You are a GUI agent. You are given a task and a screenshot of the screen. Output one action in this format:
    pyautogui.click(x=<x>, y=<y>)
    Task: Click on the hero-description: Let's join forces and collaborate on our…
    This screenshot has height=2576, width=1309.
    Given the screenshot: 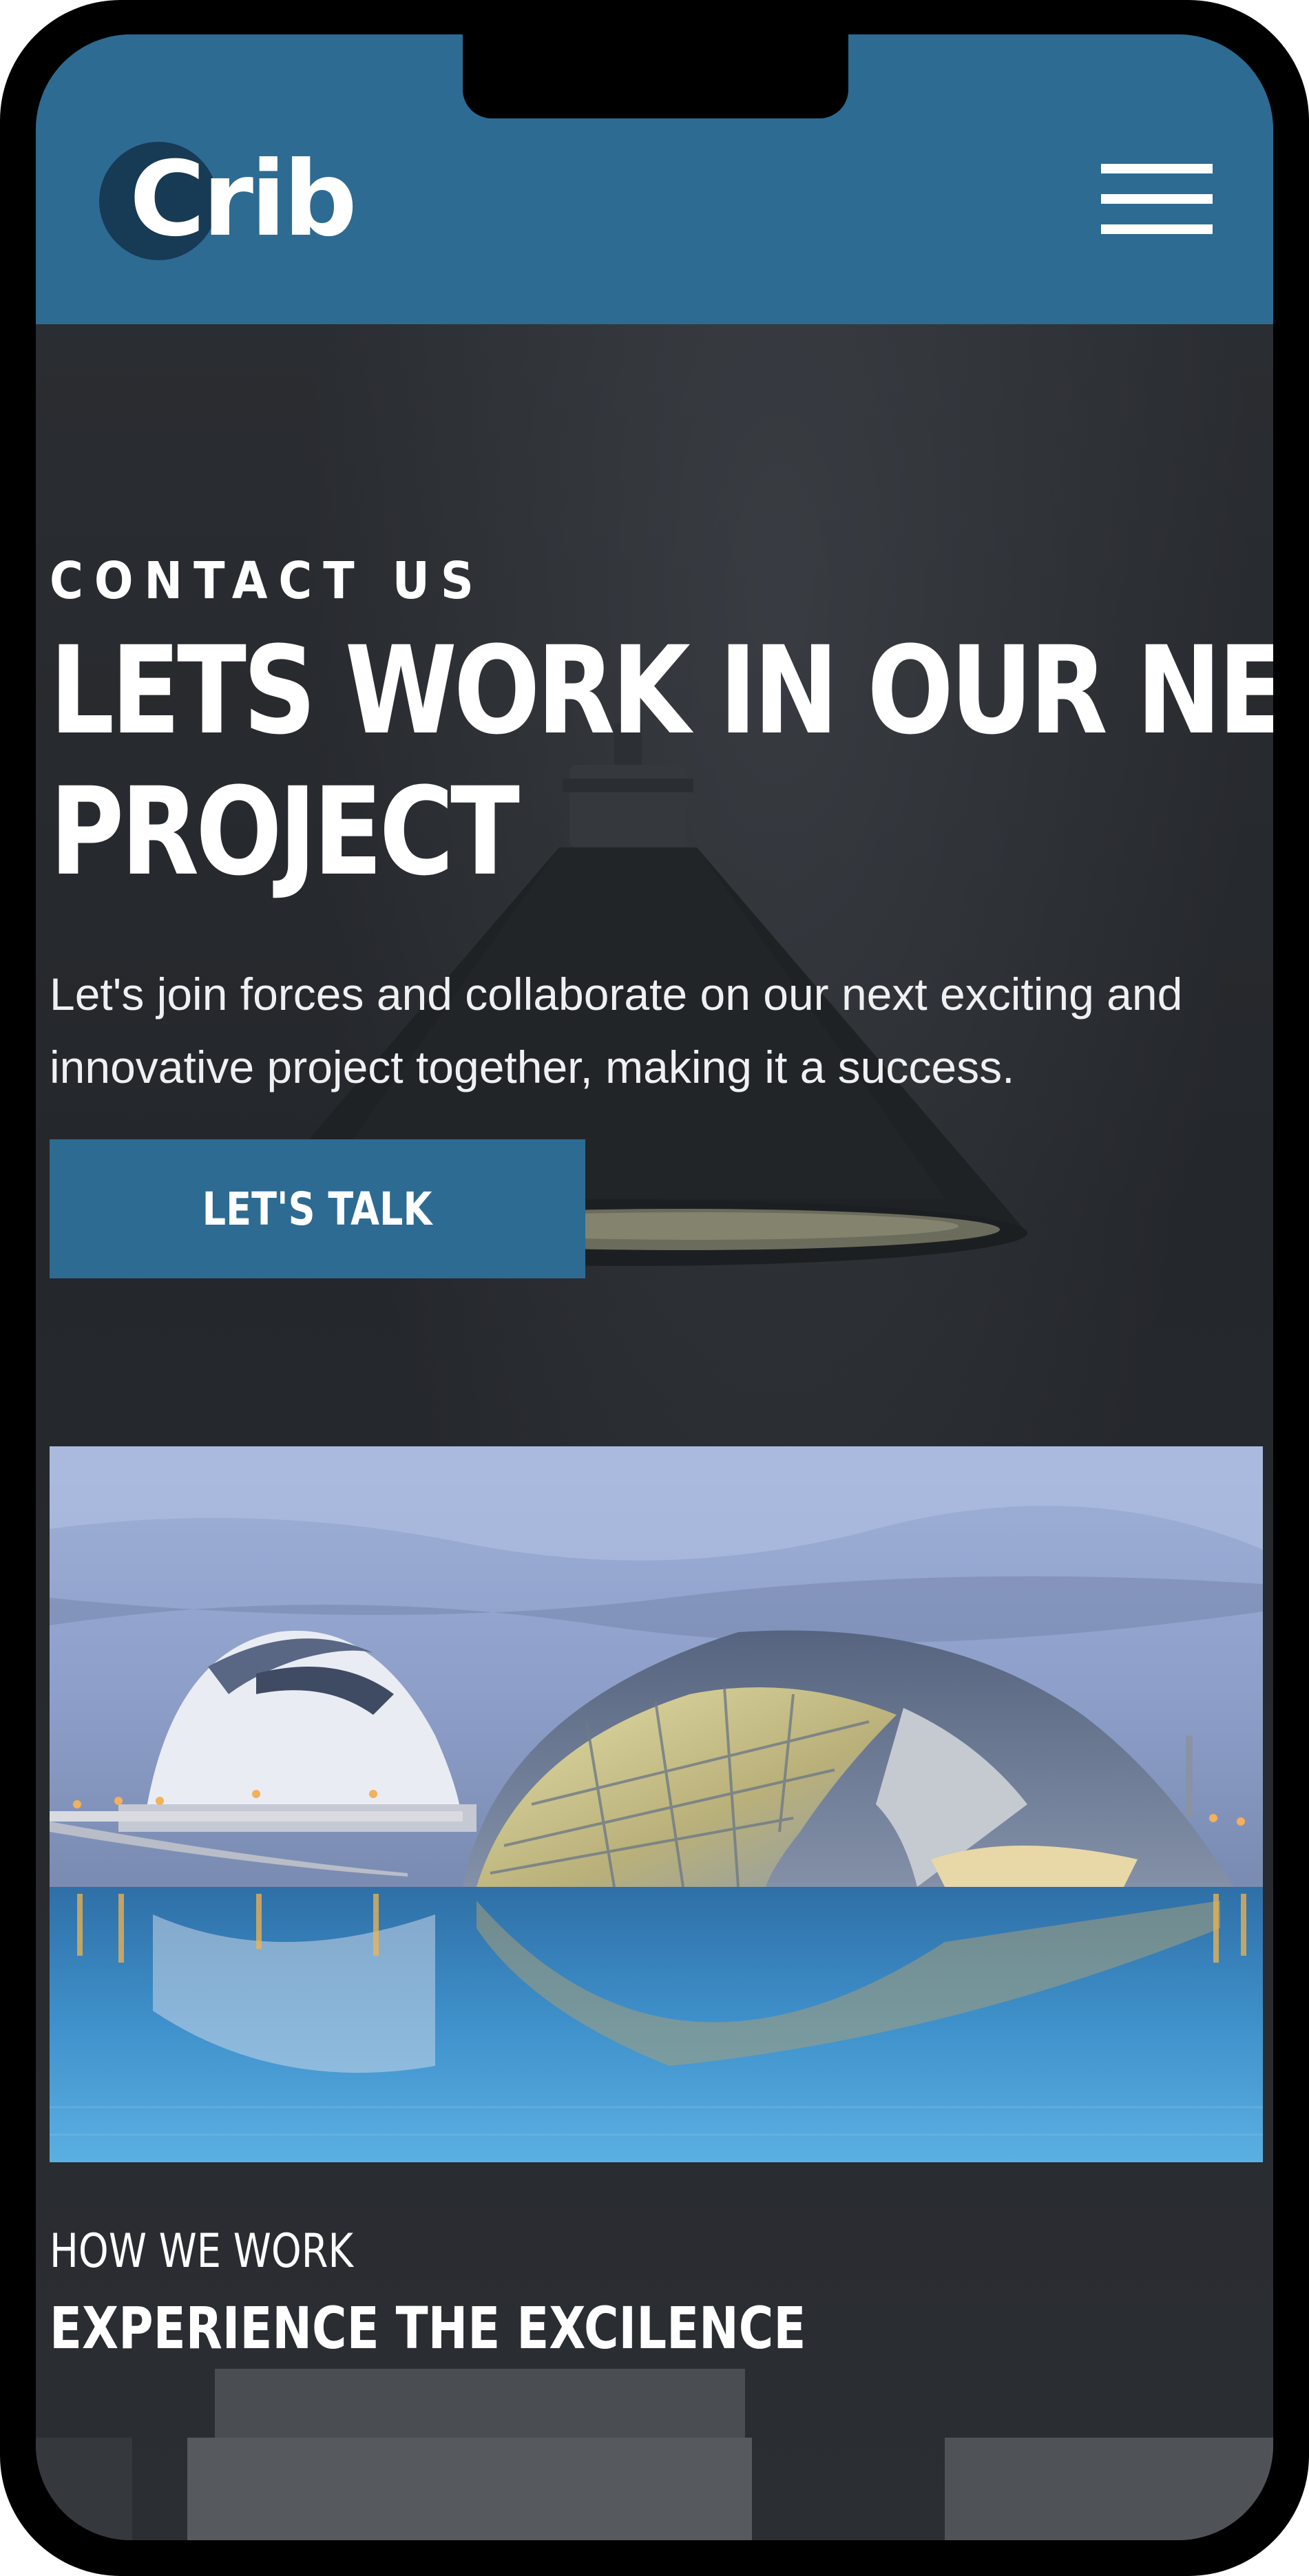 What is the action you would take?
    pyautogui.click(x=616, y=1030)
    